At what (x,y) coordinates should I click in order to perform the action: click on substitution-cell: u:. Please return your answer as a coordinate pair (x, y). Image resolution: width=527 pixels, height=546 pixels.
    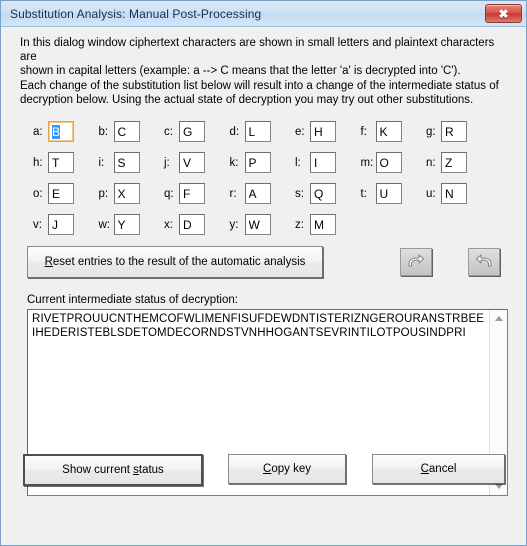
    Looking at the image, I should click on (459, 194).